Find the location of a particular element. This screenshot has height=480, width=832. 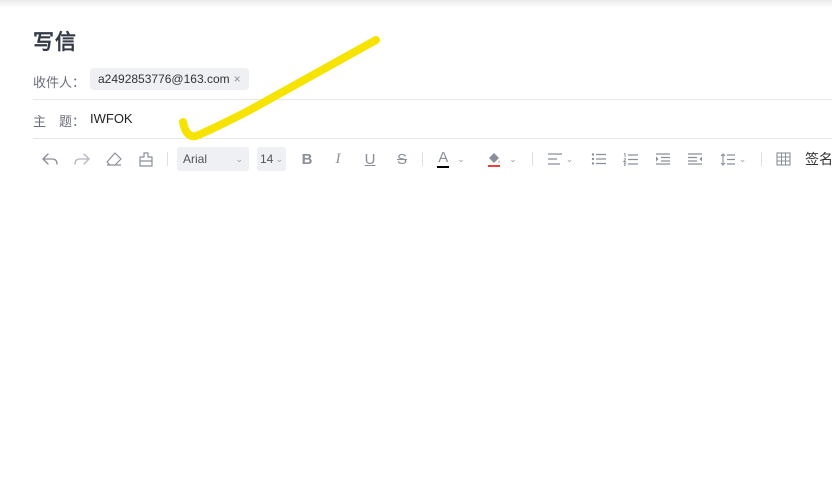

font-size-select: 14 ⌄ is located at coordinates (271, 159).